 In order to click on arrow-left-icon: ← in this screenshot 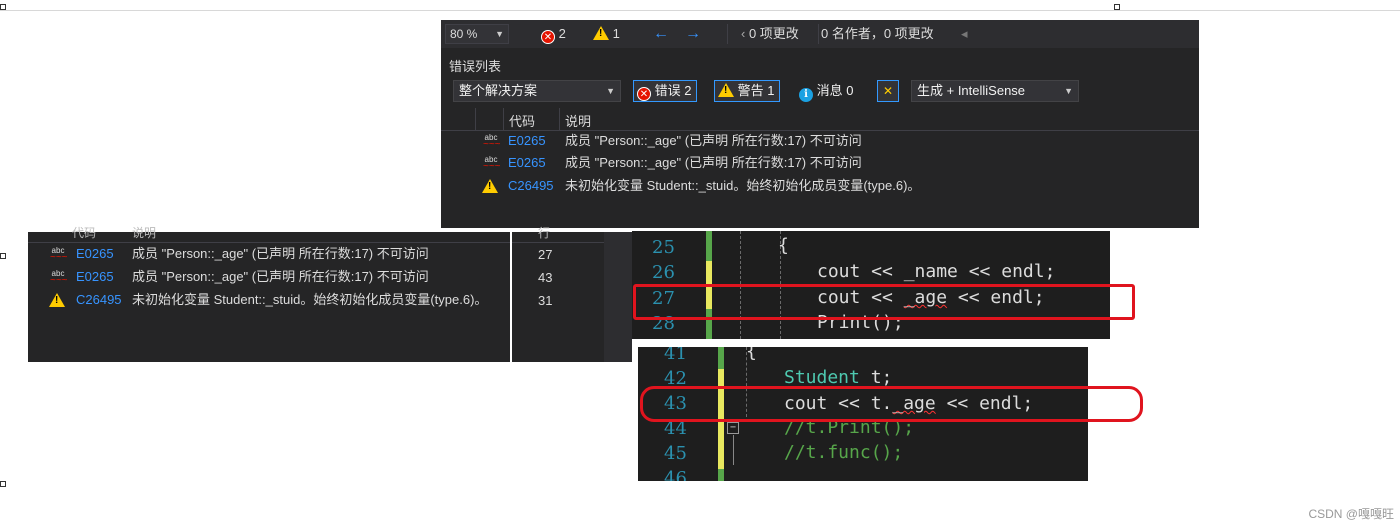, I will do `click(661, 33)`.